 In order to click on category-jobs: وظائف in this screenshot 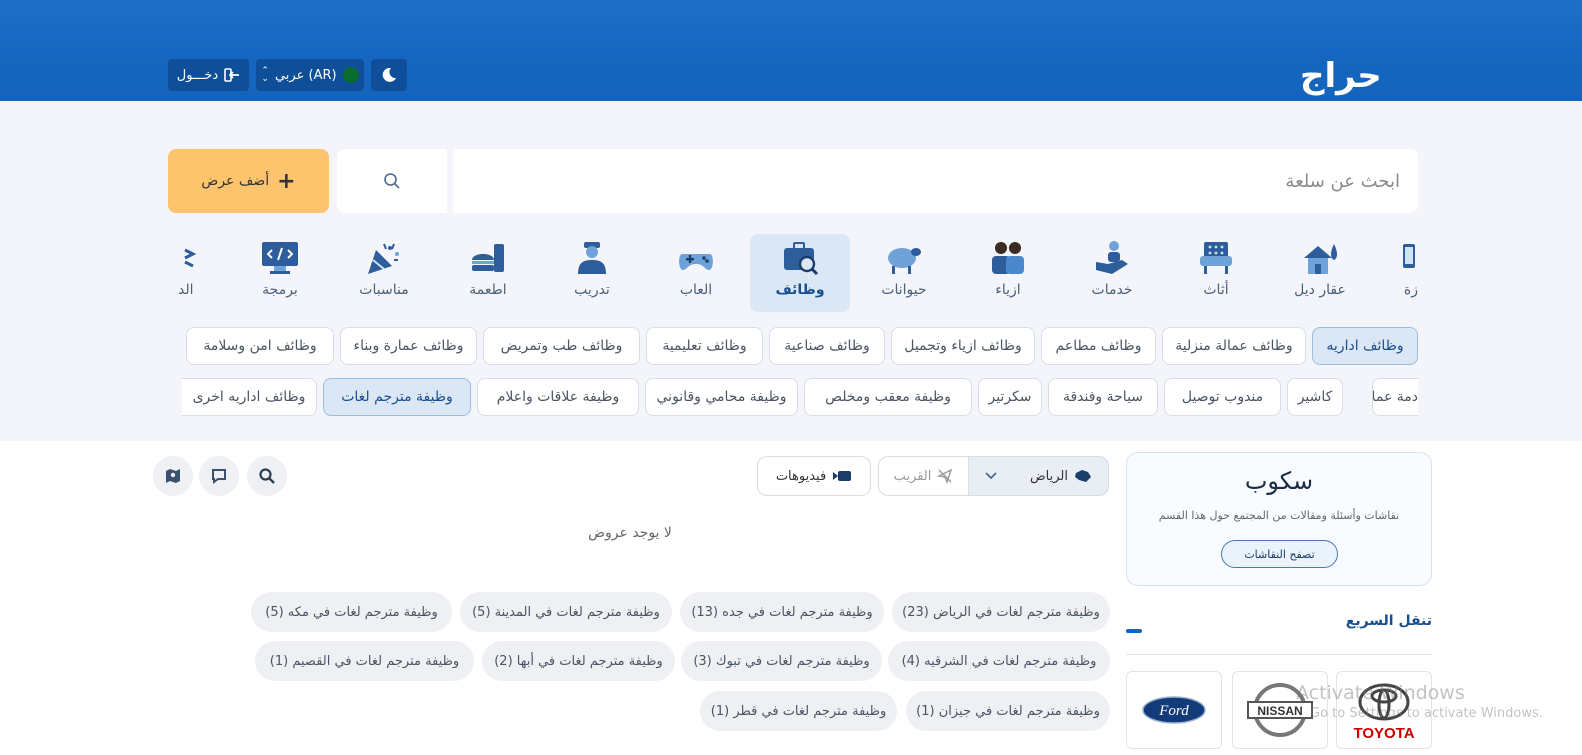, I will do `click(800, 273)`.